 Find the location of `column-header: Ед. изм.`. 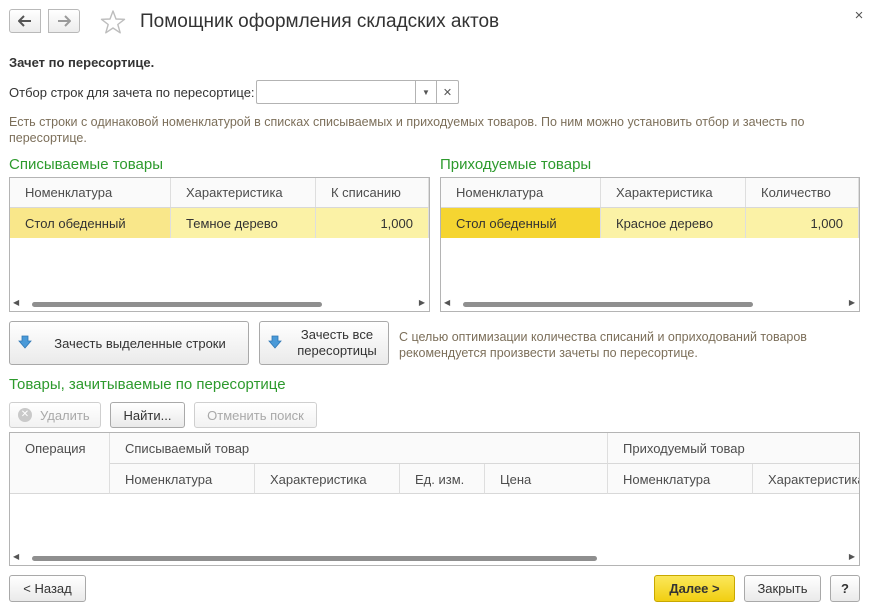

column-header: Ед. изм. is located at coordinates (442, 479).